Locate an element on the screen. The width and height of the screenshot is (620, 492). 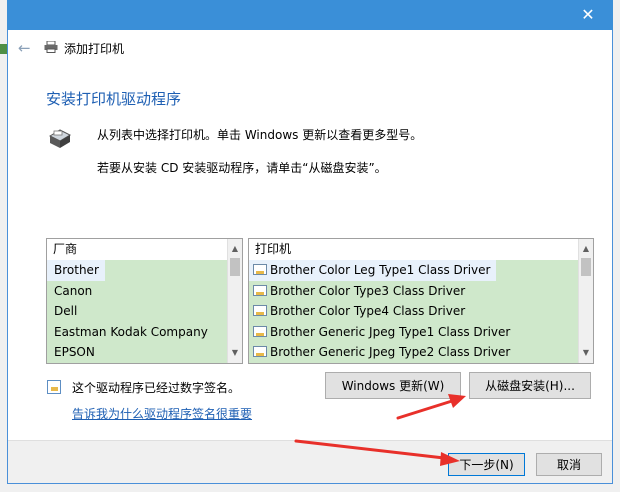
back-arrow-icon: ← is located at coordinates (24, 48).